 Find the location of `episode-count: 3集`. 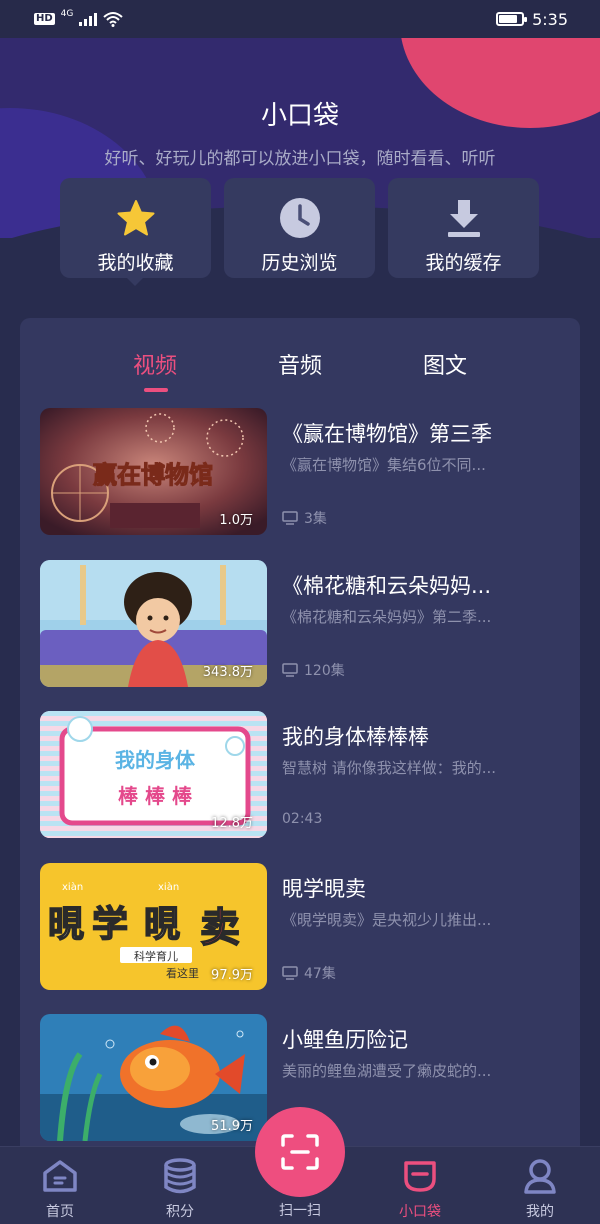

episode-count: 3集 is located at coordinates (315, 519).